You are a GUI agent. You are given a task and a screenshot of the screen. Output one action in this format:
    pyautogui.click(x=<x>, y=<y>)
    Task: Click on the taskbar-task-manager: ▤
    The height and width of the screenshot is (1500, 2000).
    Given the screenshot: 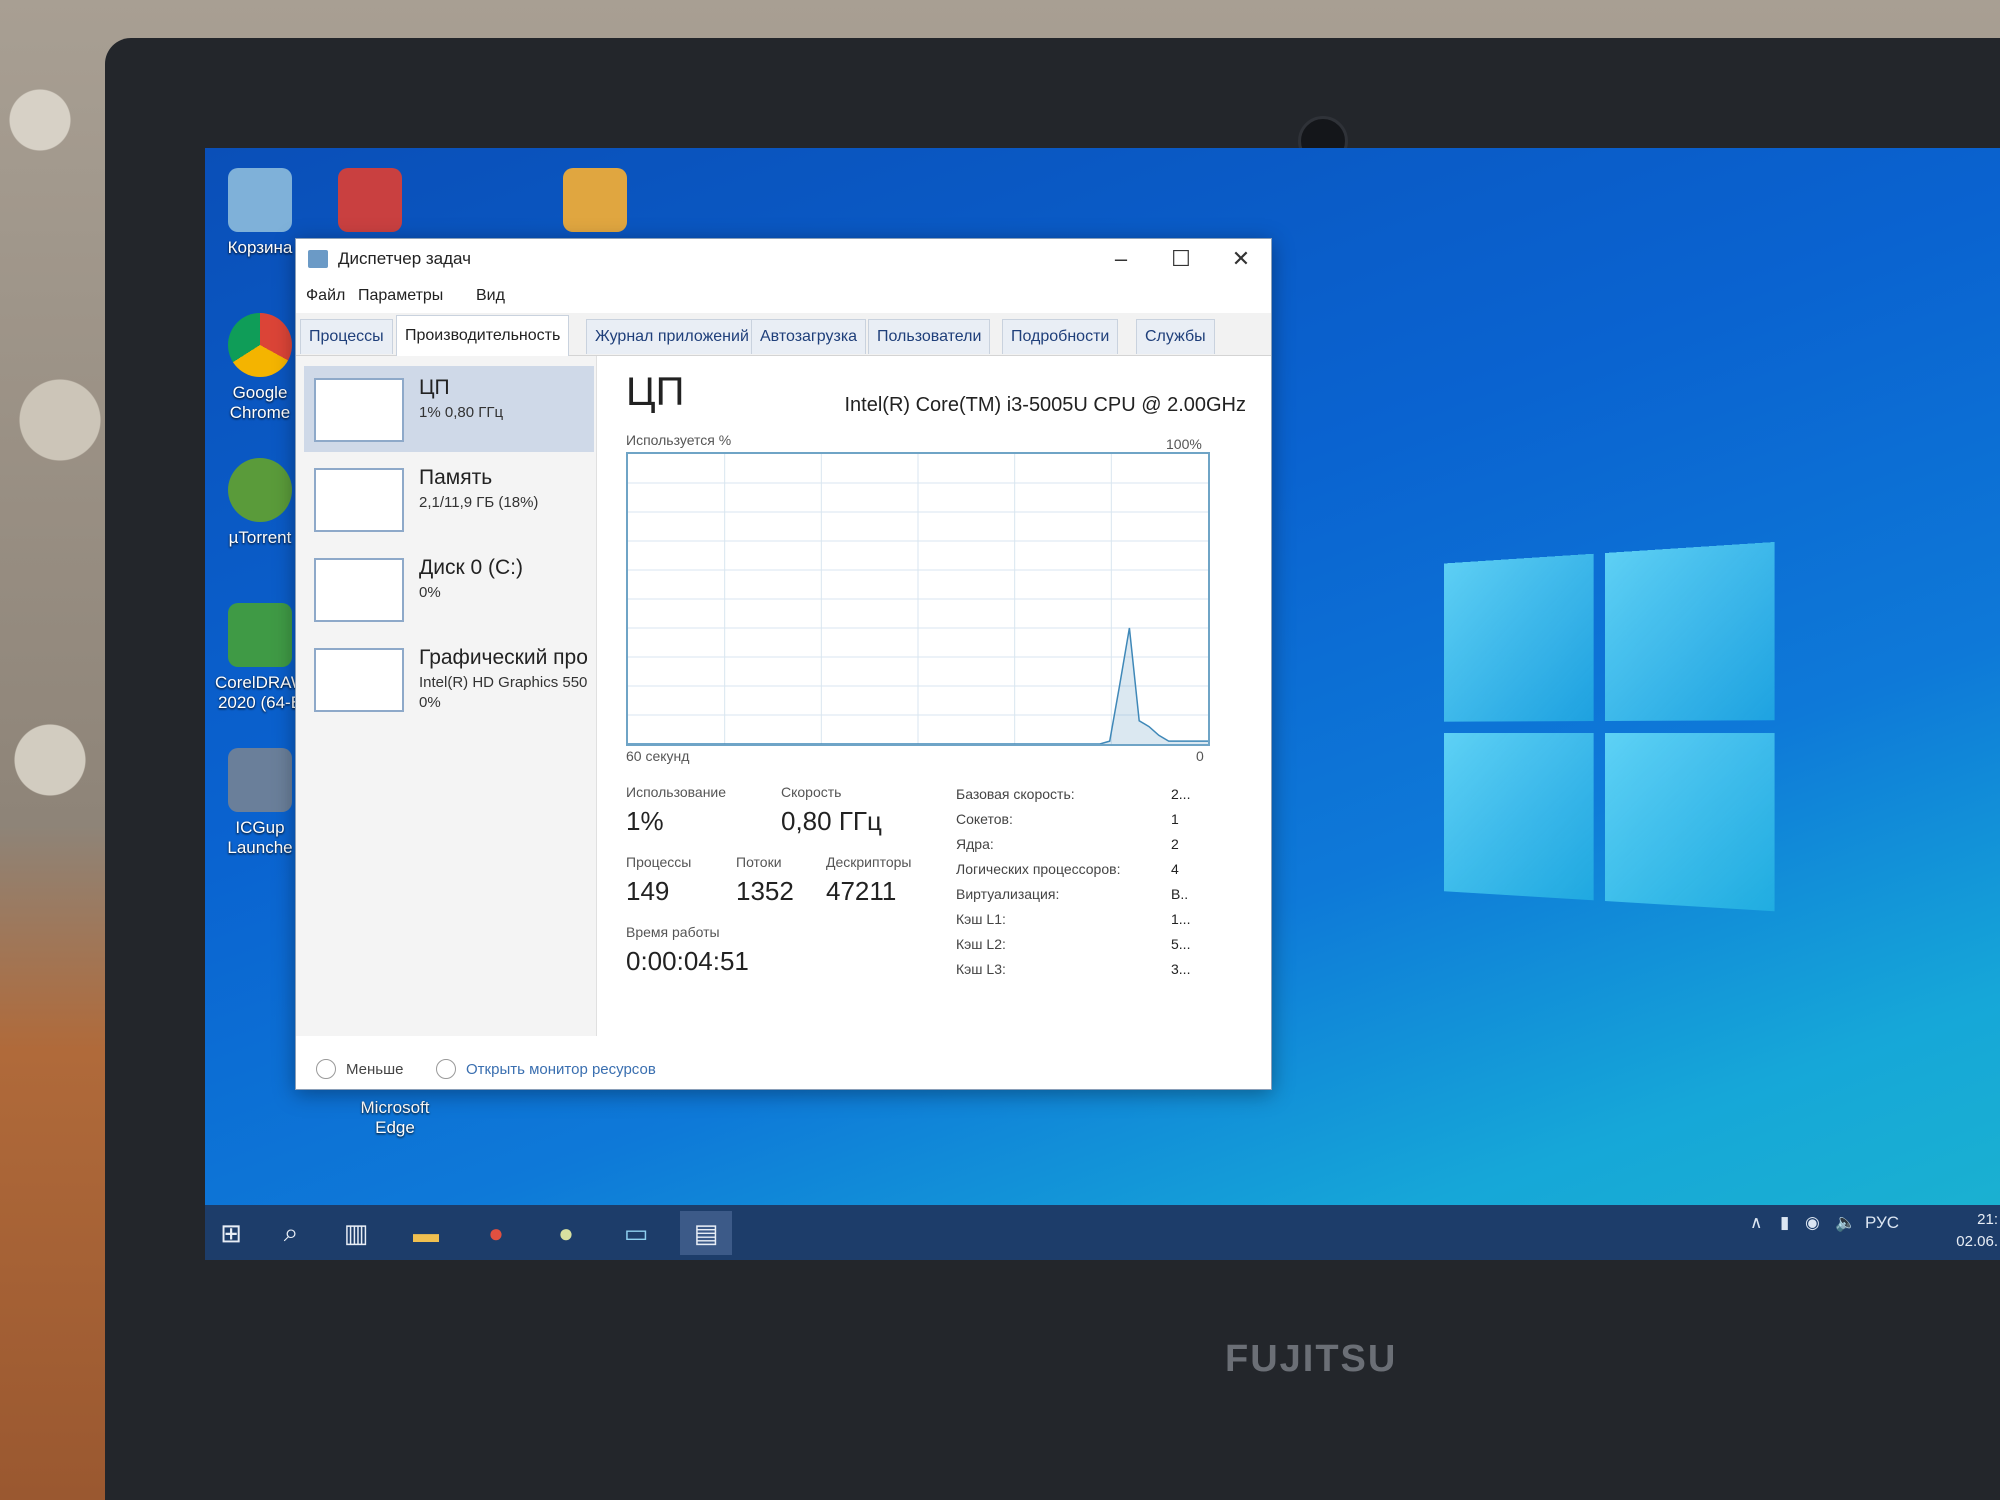 What is the action you would take?
    pyautogui.click(x=706, y=1233)
    